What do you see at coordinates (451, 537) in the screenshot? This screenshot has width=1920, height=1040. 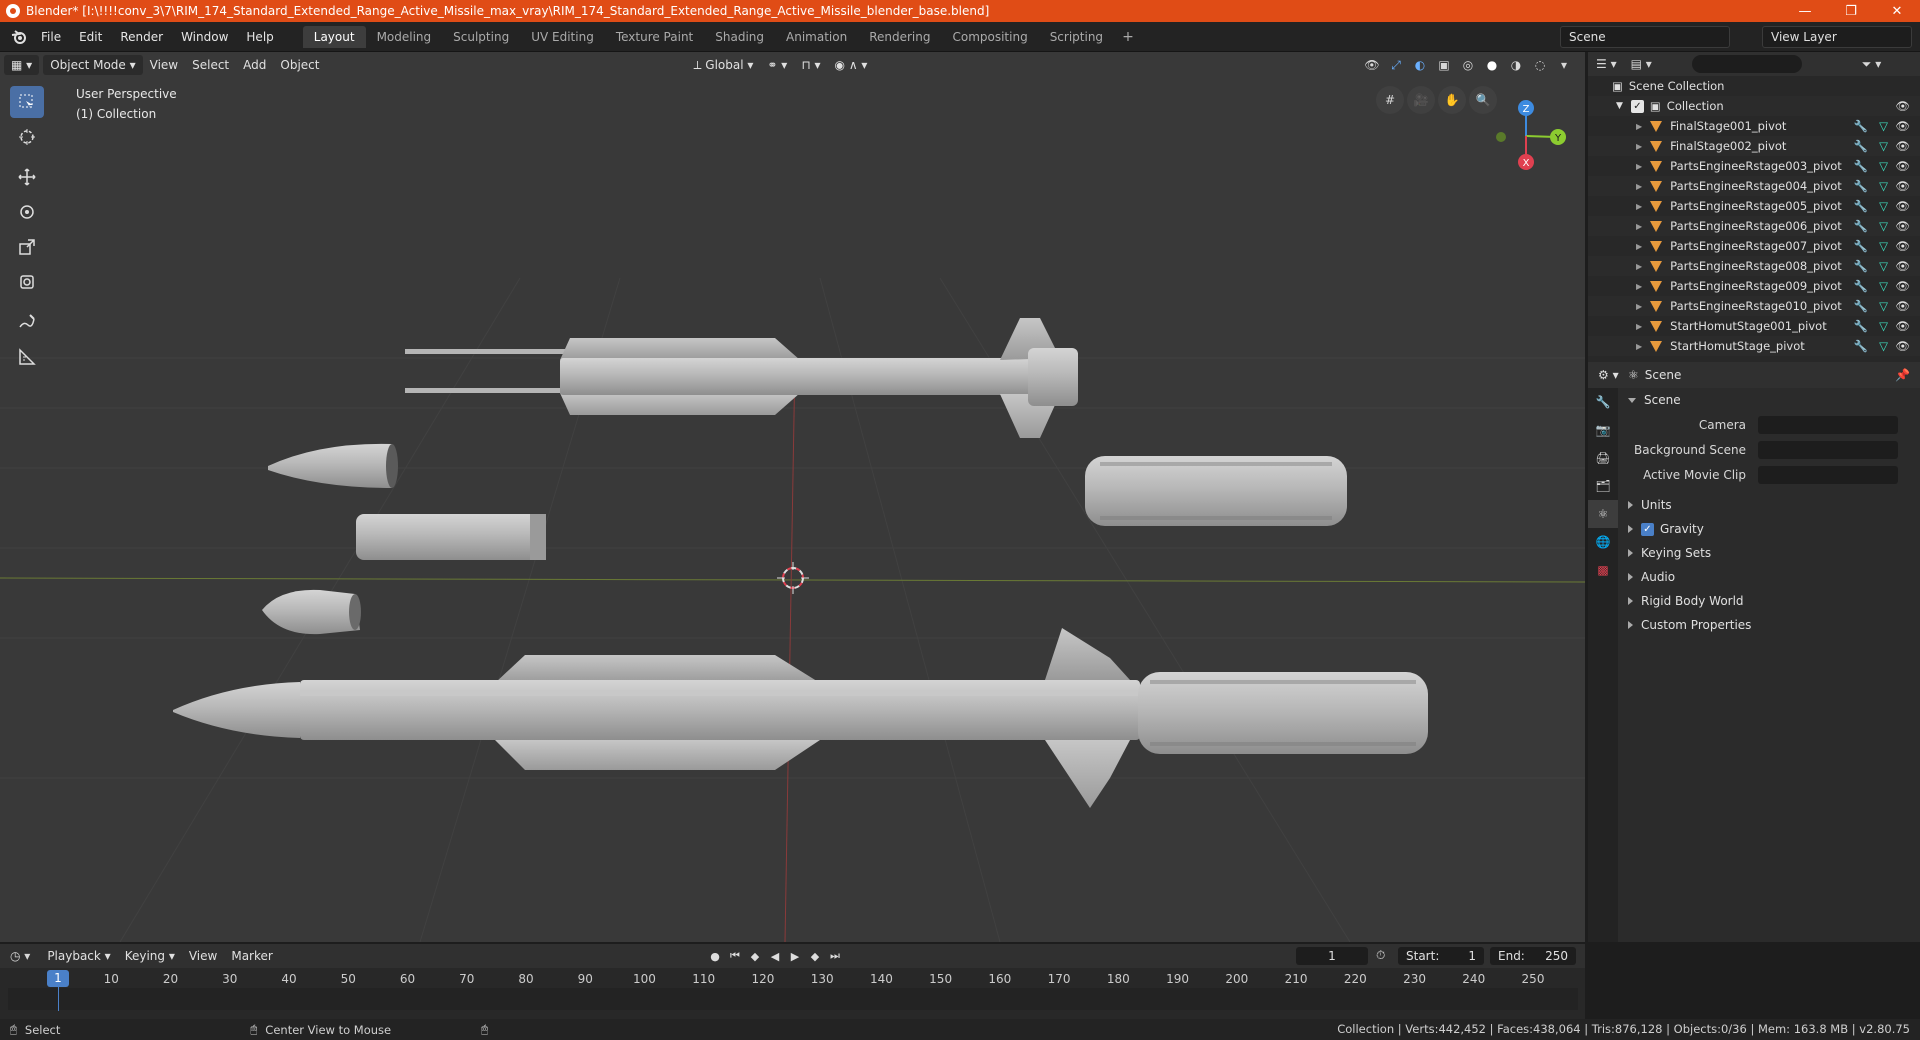 I see `middle-cylinder-part` at bounding box center [451, 537].